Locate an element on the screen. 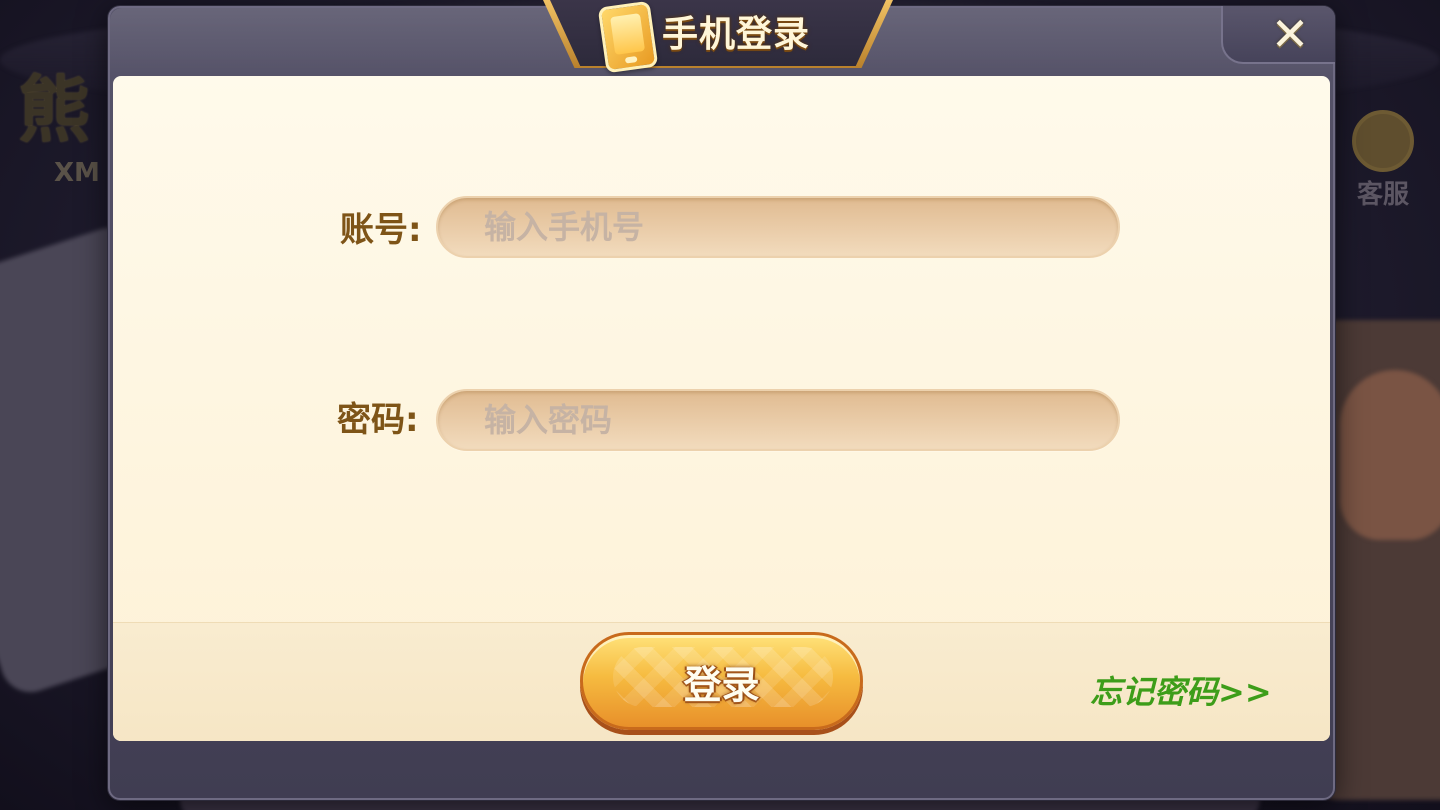  dialog-title: 手机登录 is located at coordinates (736, 34).